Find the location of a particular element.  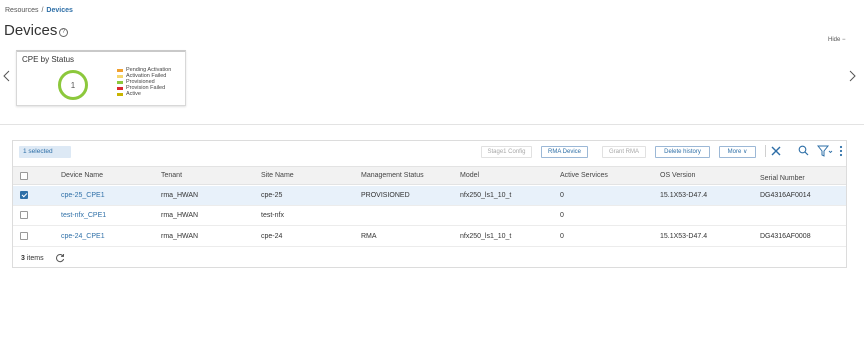

card-title: CPE by Status is located at coordinates (48, 59).